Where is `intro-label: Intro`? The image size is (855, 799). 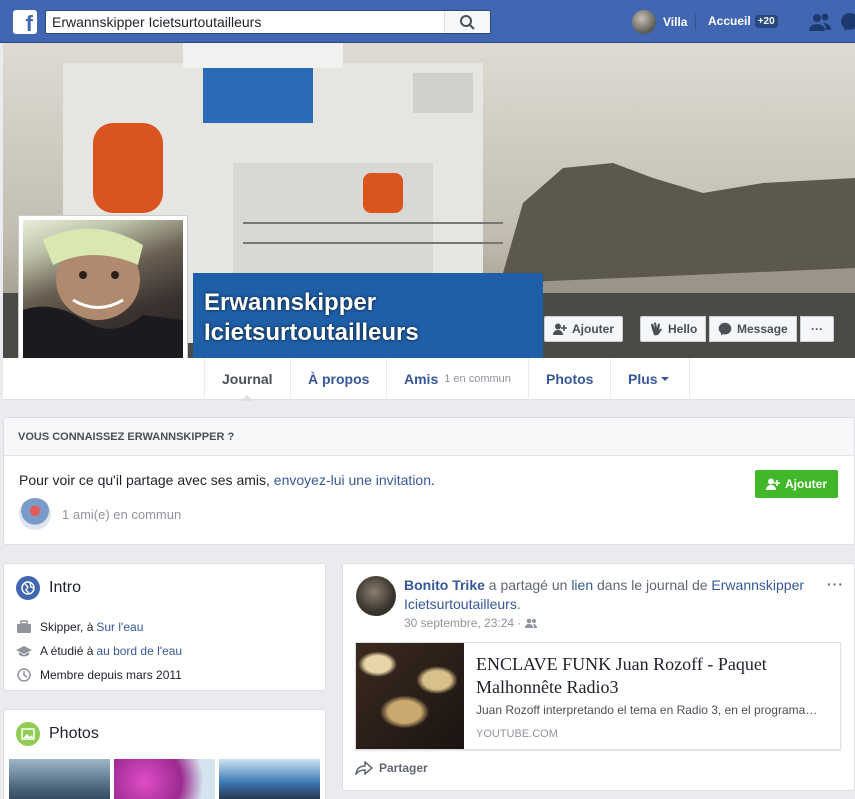 intro-label: Intro is located at coordinates (65, 587).